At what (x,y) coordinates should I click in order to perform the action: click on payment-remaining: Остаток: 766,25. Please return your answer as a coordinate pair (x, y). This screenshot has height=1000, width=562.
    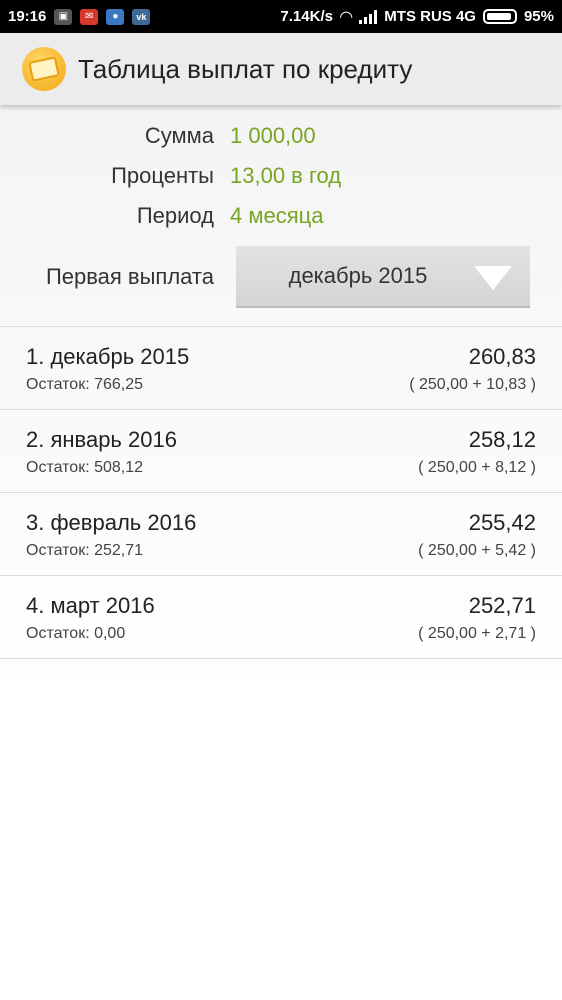
    Looking at the image, I should click on (85, 384).